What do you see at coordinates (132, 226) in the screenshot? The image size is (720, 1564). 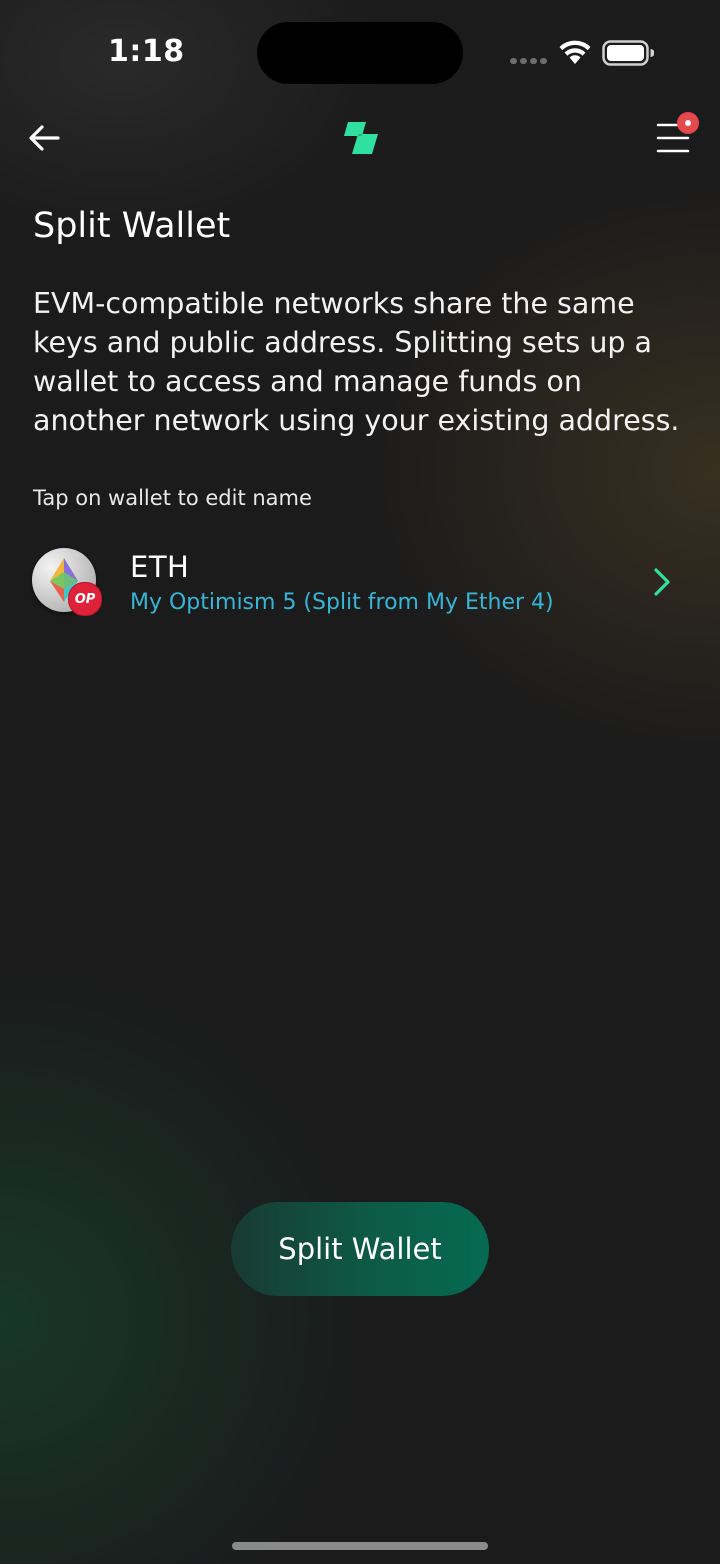 I see `page-title: Split Wallet` at bounding box center [132, 226].